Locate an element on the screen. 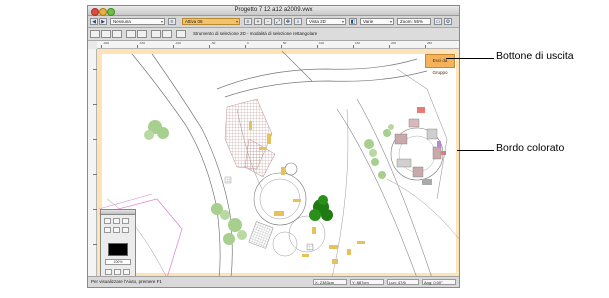 The width and height of the screenshot is (609, 298). exit-group-button: Esci da Gruppo is located at coordinates (440, 64).